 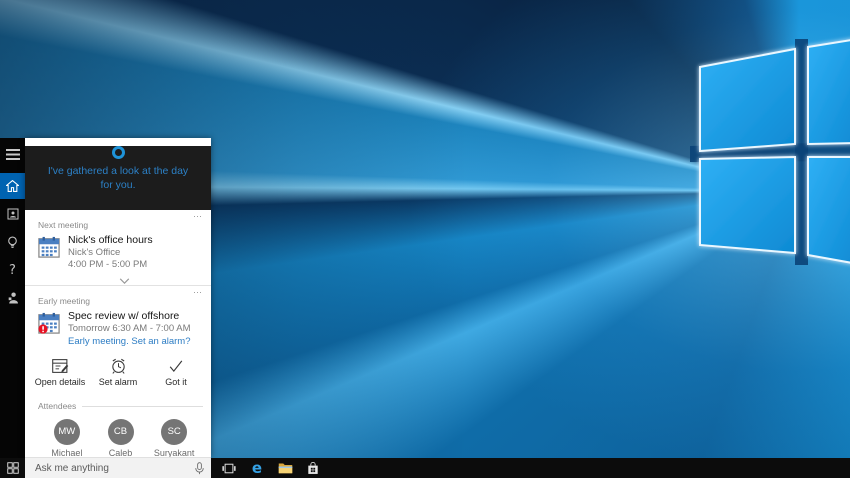 I want to click on hamburger-menu-button, so click(x=12, y=154).